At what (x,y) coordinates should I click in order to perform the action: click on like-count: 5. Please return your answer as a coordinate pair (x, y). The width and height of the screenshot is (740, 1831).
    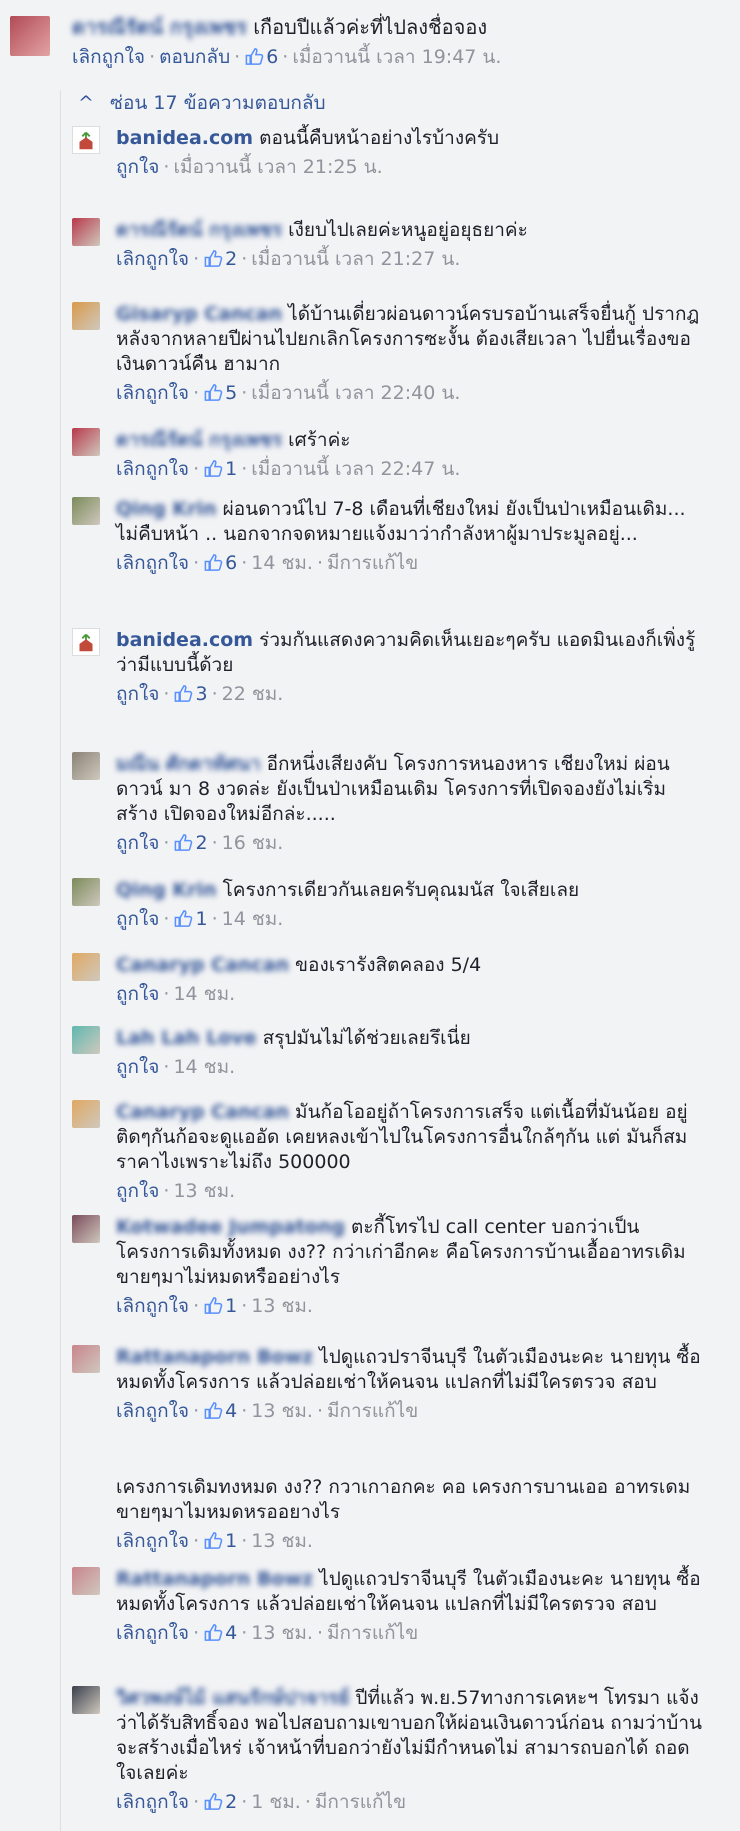
    Looking at the image, I should click on (231, 393).